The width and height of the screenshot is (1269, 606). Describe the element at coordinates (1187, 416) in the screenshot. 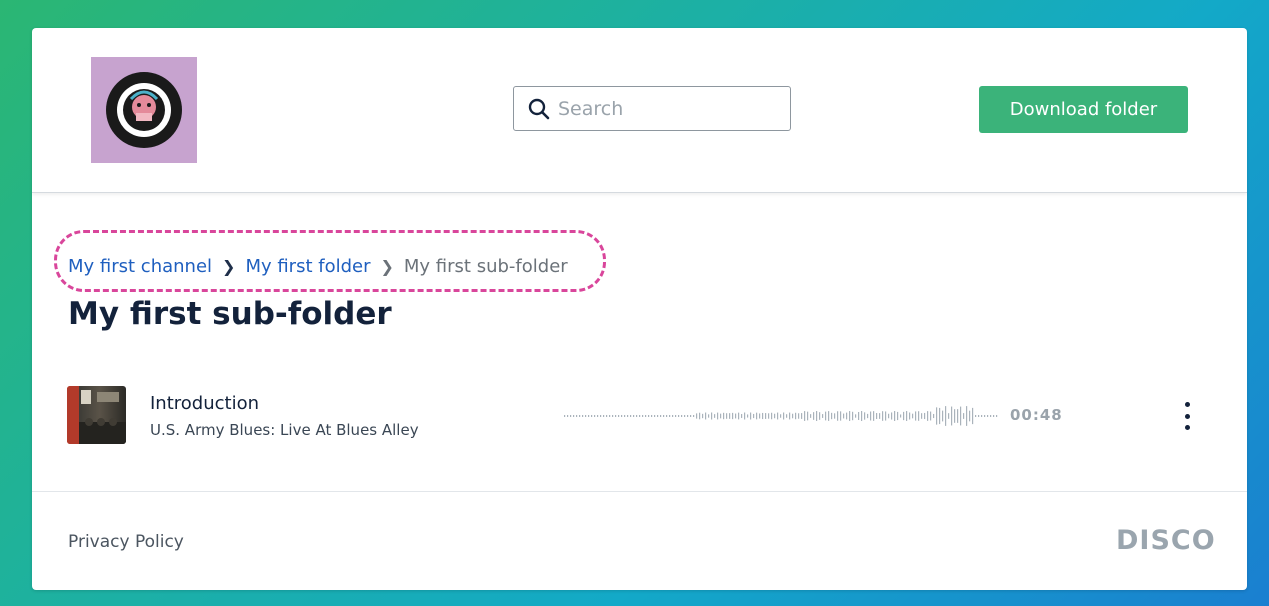

I see `more-options-icon` at that location.